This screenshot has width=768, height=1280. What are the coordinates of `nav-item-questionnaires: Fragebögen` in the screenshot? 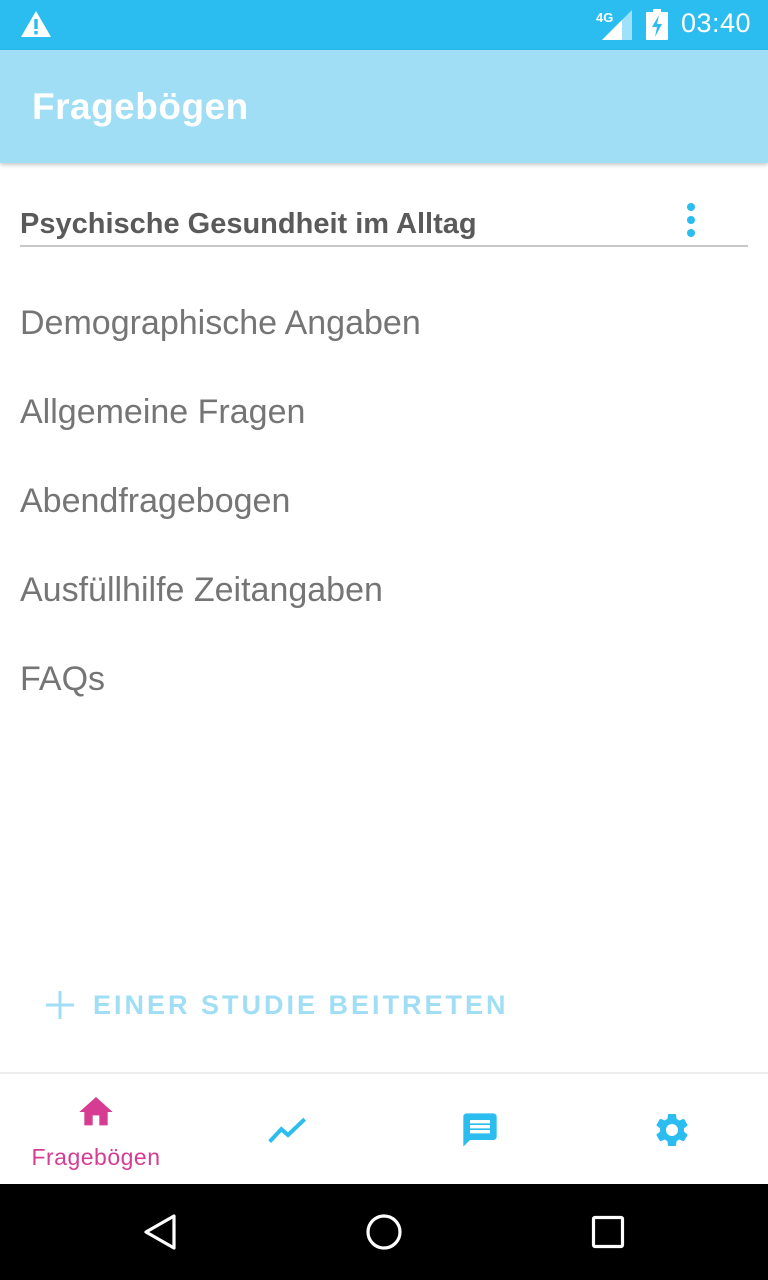 It's located at (96, 1130).